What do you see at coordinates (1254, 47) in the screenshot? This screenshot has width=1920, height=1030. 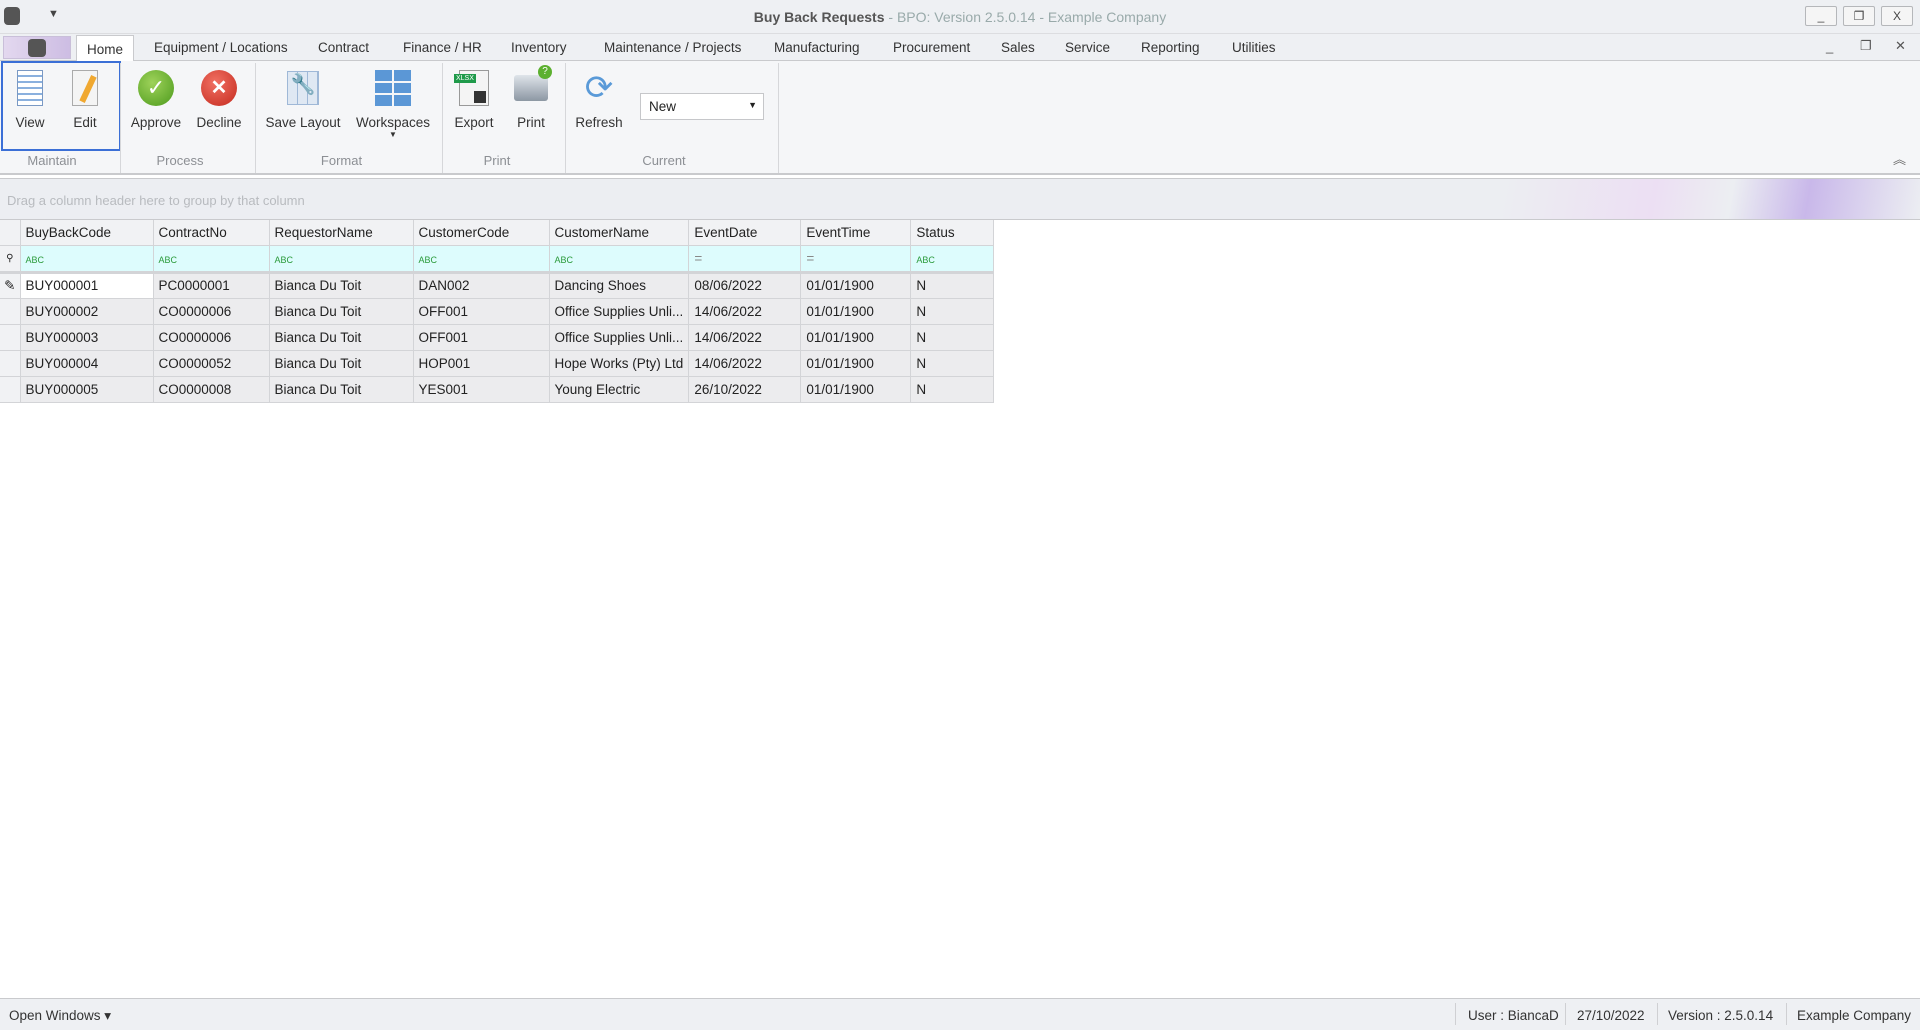 I see `tab-utilities: Utilities` at bounding box center [1254, 47].